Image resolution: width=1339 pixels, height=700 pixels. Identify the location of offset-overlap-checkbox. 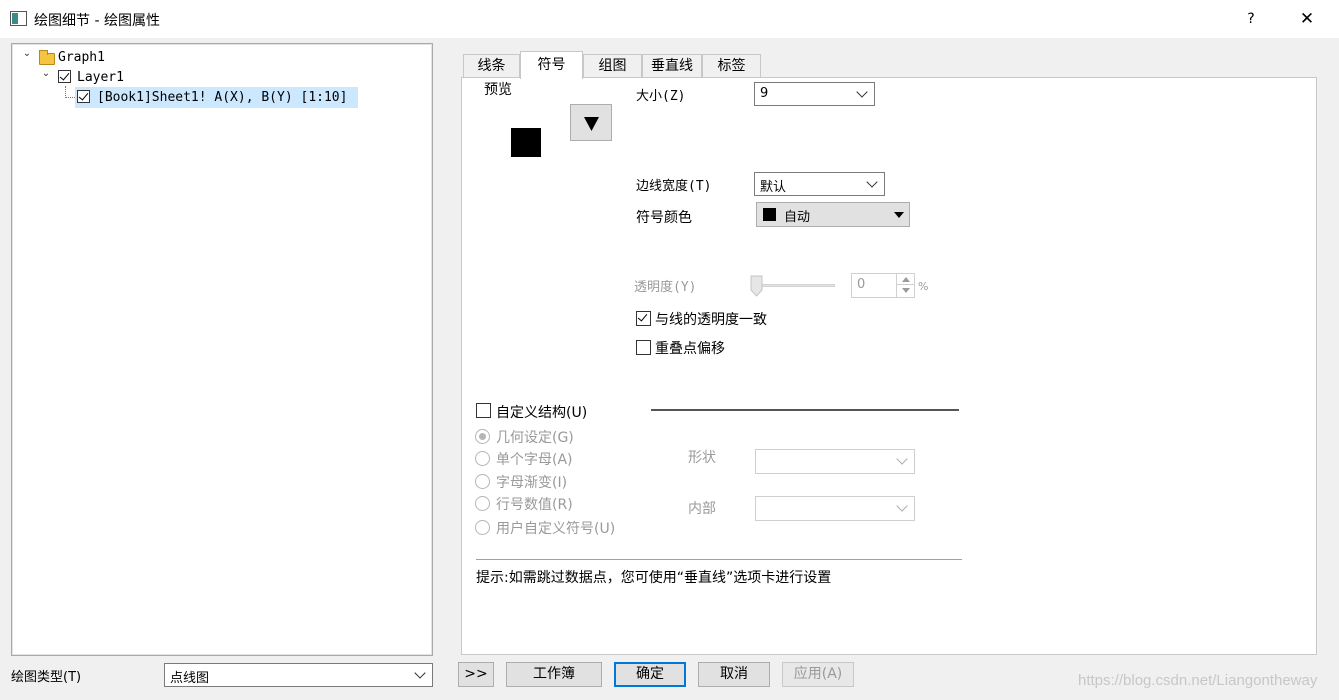
(643, 347).